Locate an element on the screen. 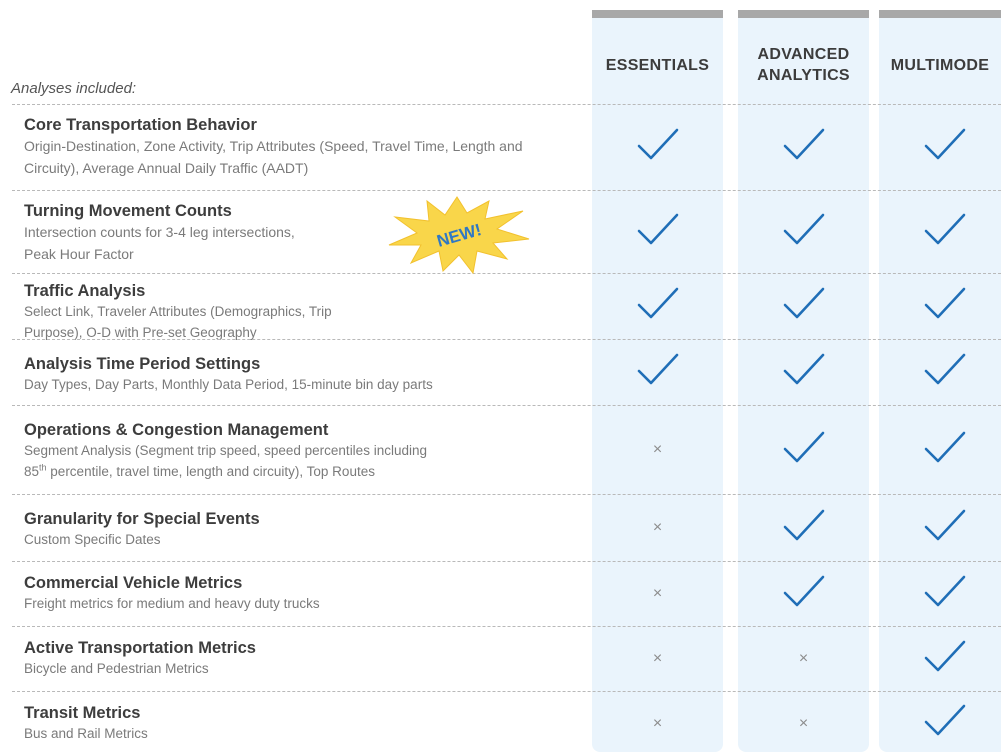 This screenshot has height=755, width=1001. feature-title: Operations & Congestion Management is located at coordinates (176, 430).